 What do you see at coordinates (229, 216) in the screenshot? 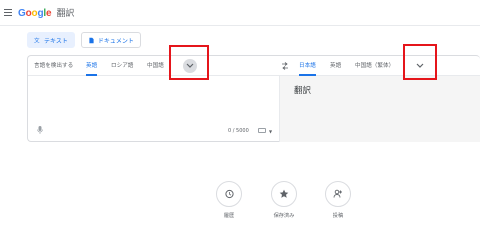
I see `history-label: 履歴` at bounding box center [229, 216].